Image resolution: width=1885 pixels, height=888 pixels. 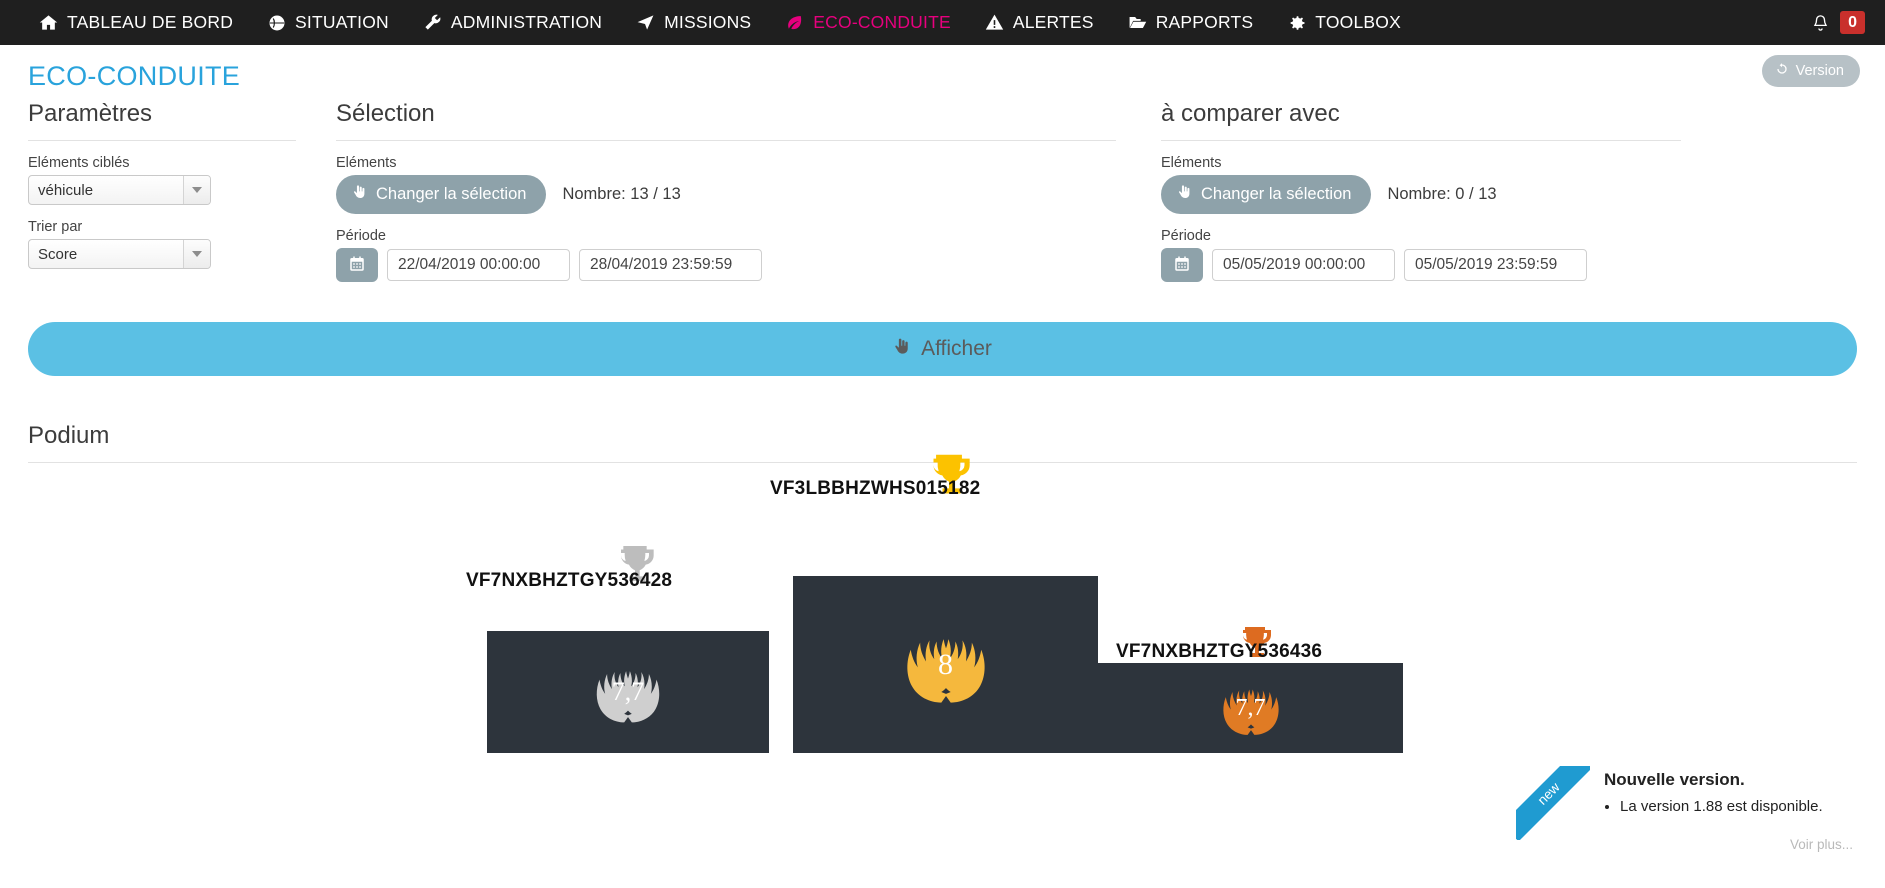 I want to click on gear-icon, so click(x=1296, y=22).